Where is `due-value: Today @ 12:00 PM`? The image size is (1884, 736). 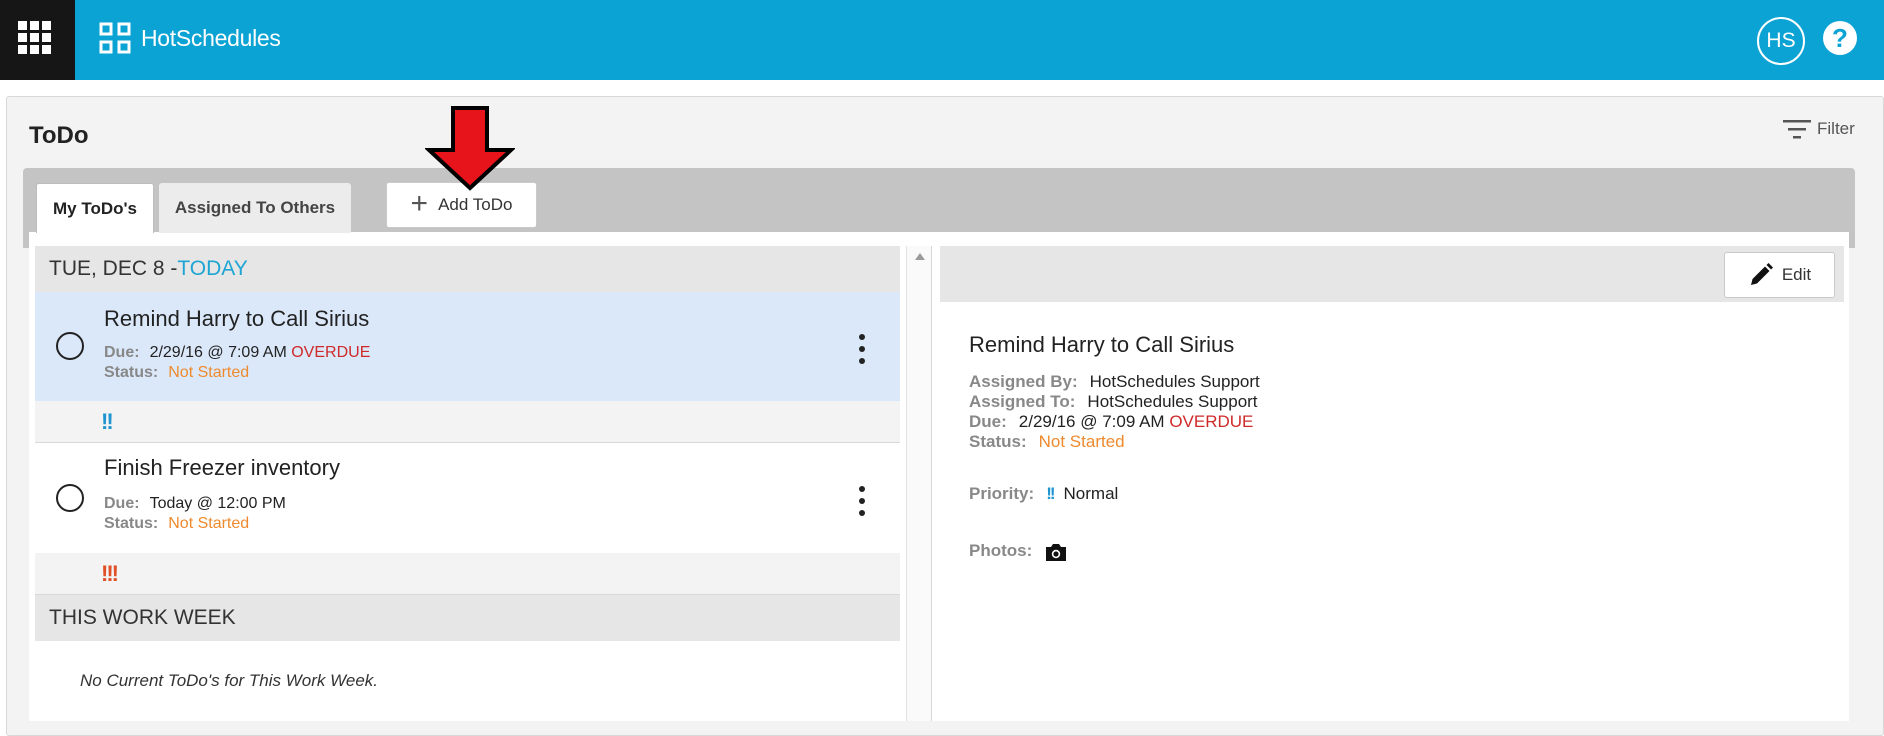
due-value: Today @ 12:00 PM is located at coordinates (217, 503).